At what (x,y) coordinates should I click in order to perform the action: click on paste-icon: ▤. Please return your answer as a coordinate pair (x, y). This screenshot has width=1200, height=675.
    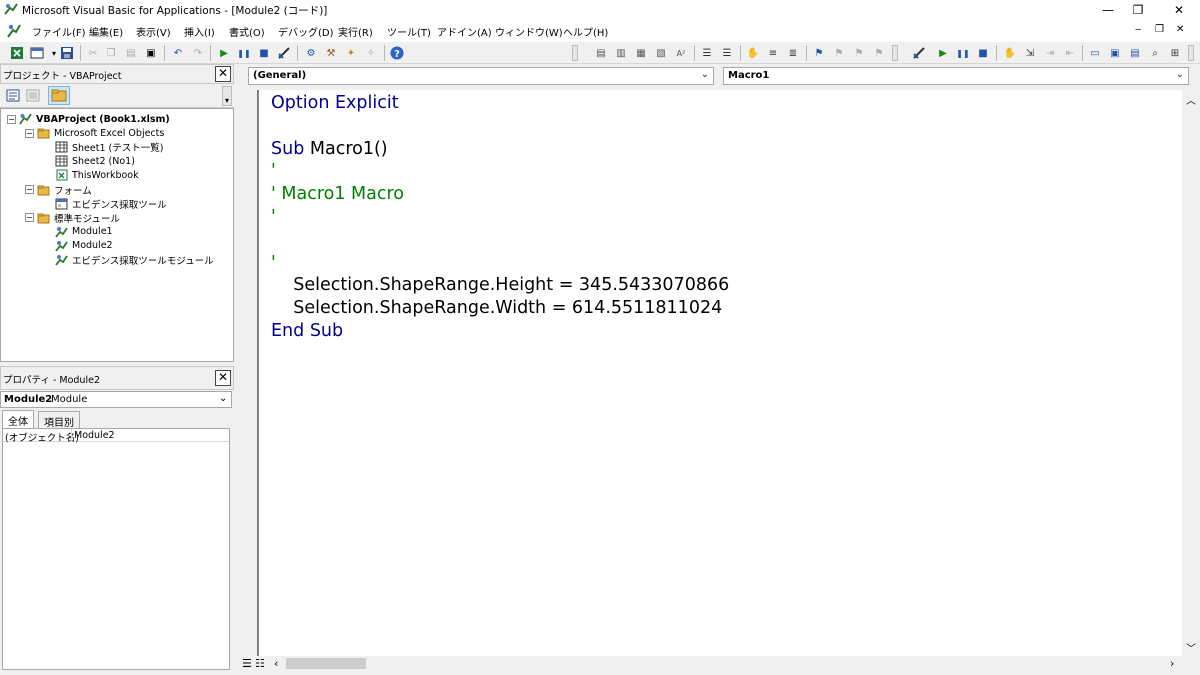
    Looking at the image, I should click on (131, 53).